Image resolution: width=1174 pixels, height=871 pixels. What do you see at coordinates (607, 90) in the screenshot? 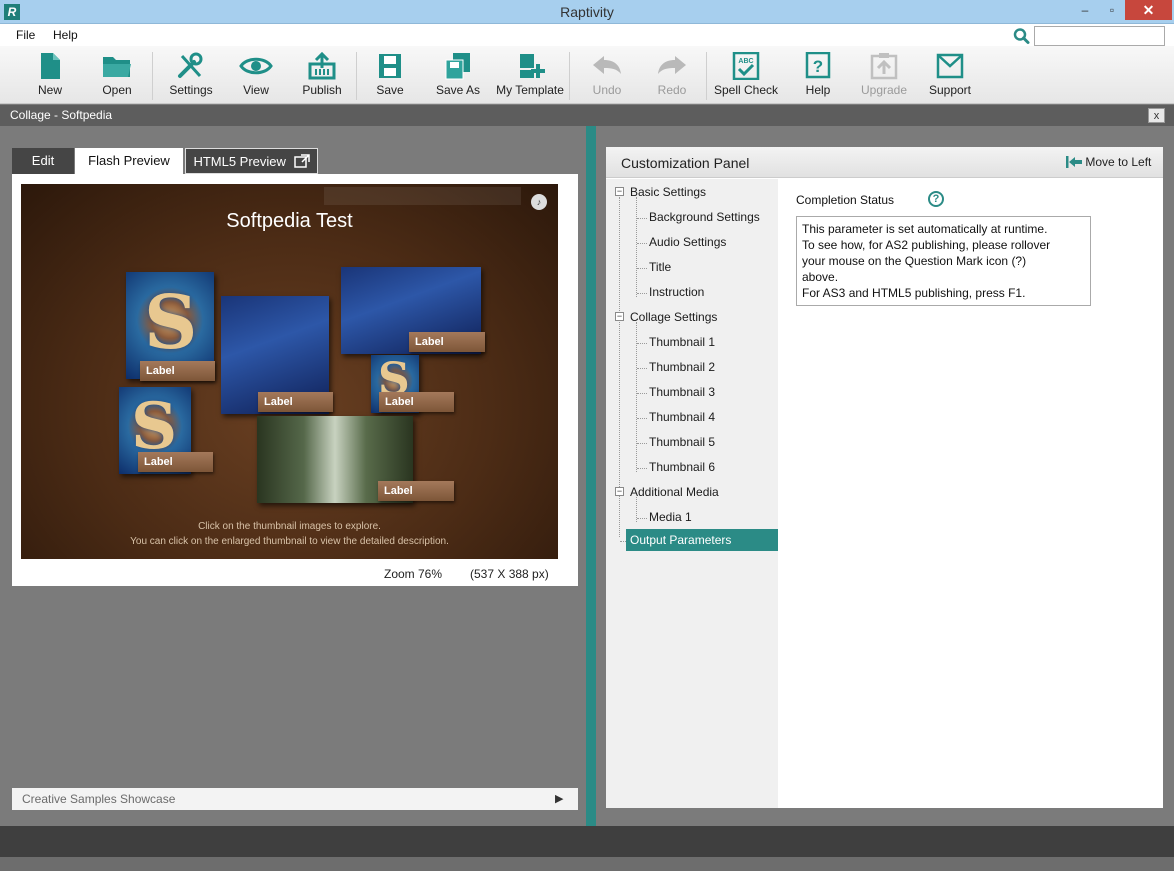
I see `undo-label: Undo` at bounding box center [607, 90].